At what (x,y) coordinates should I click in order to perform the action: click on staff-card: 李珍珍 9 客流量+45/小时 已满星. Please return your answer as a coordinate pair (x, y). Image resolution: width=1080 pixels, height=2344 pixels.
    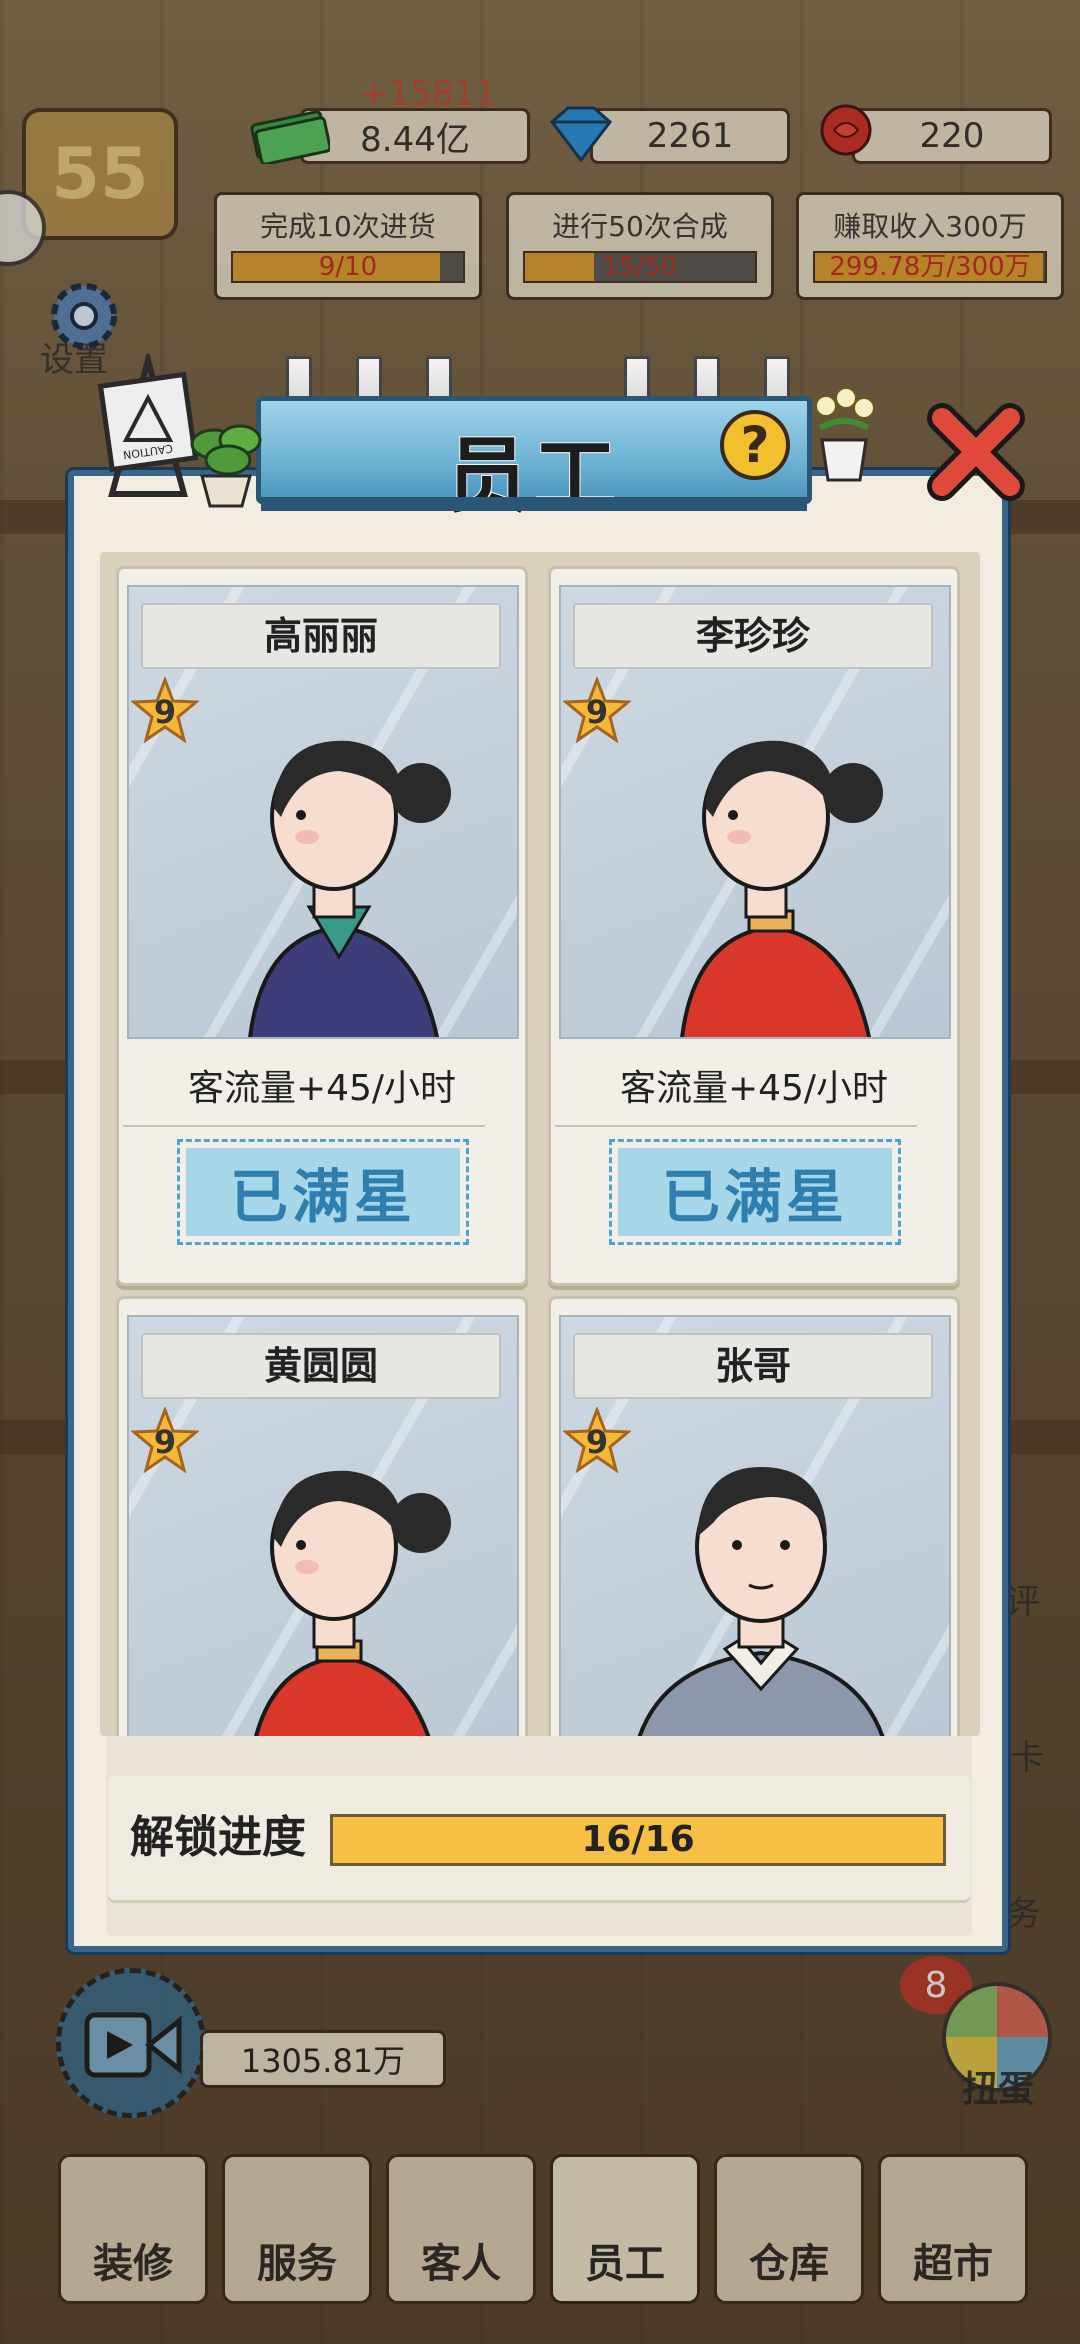
    Looking at the image, I should click on (754, 926).